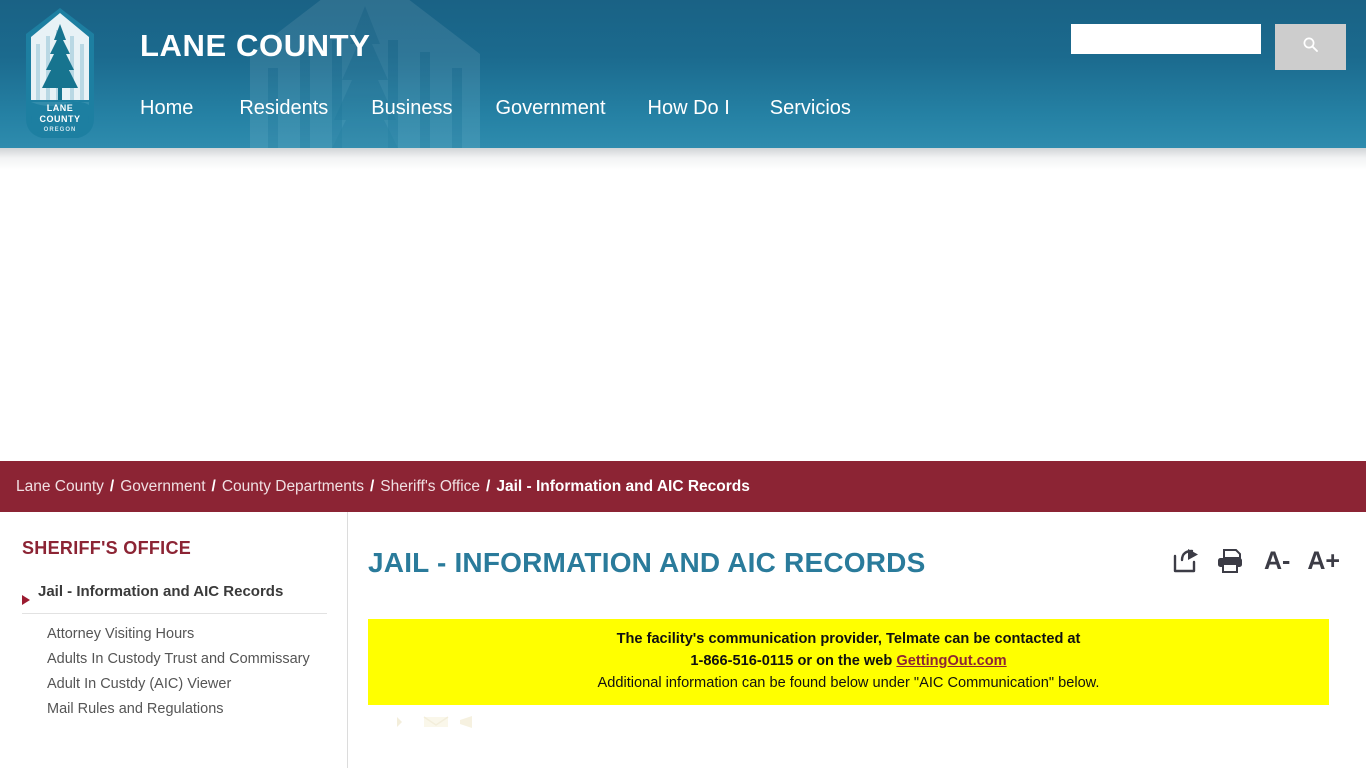 This screenshot has height=768, width=1366. What do you see at coordinates (951, 661) in the screenshot?
I see `gettingout-link: GettingOut.com` at bounding box center [951, 661].